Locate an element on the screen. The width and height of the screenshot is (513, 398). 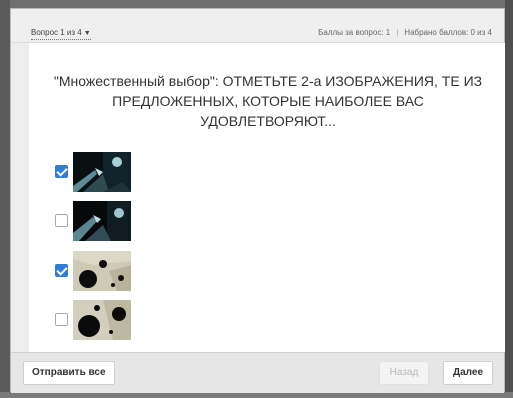
quiz-footer: Отправить все Назад Далее is located at coordinates (257, 372).